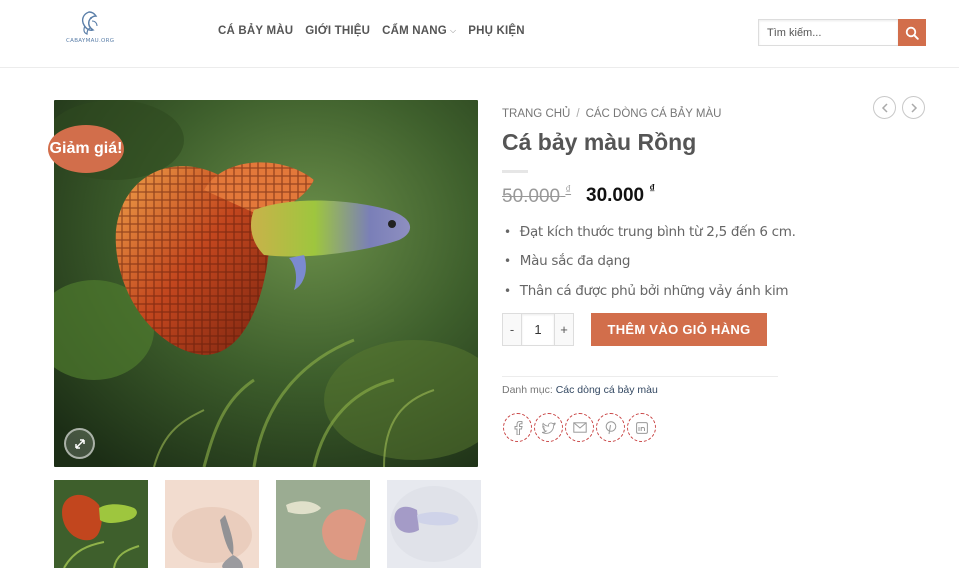 The width and height of the screenshot is (959, 580). What do you see at coordinates (679, 329) in the screenshot?
I see `add-to-cart-button: THÊM VÀO GIỎ HÀNG` at bounding box center [679, 329].